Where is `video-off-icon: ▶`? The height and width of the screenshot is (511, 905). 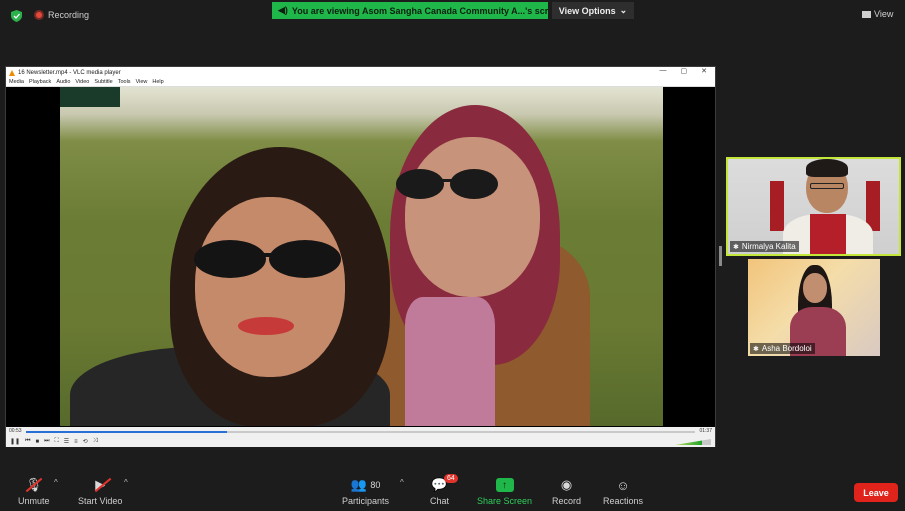
video-off-icon: ▶ is located at coordinates (100, 484).